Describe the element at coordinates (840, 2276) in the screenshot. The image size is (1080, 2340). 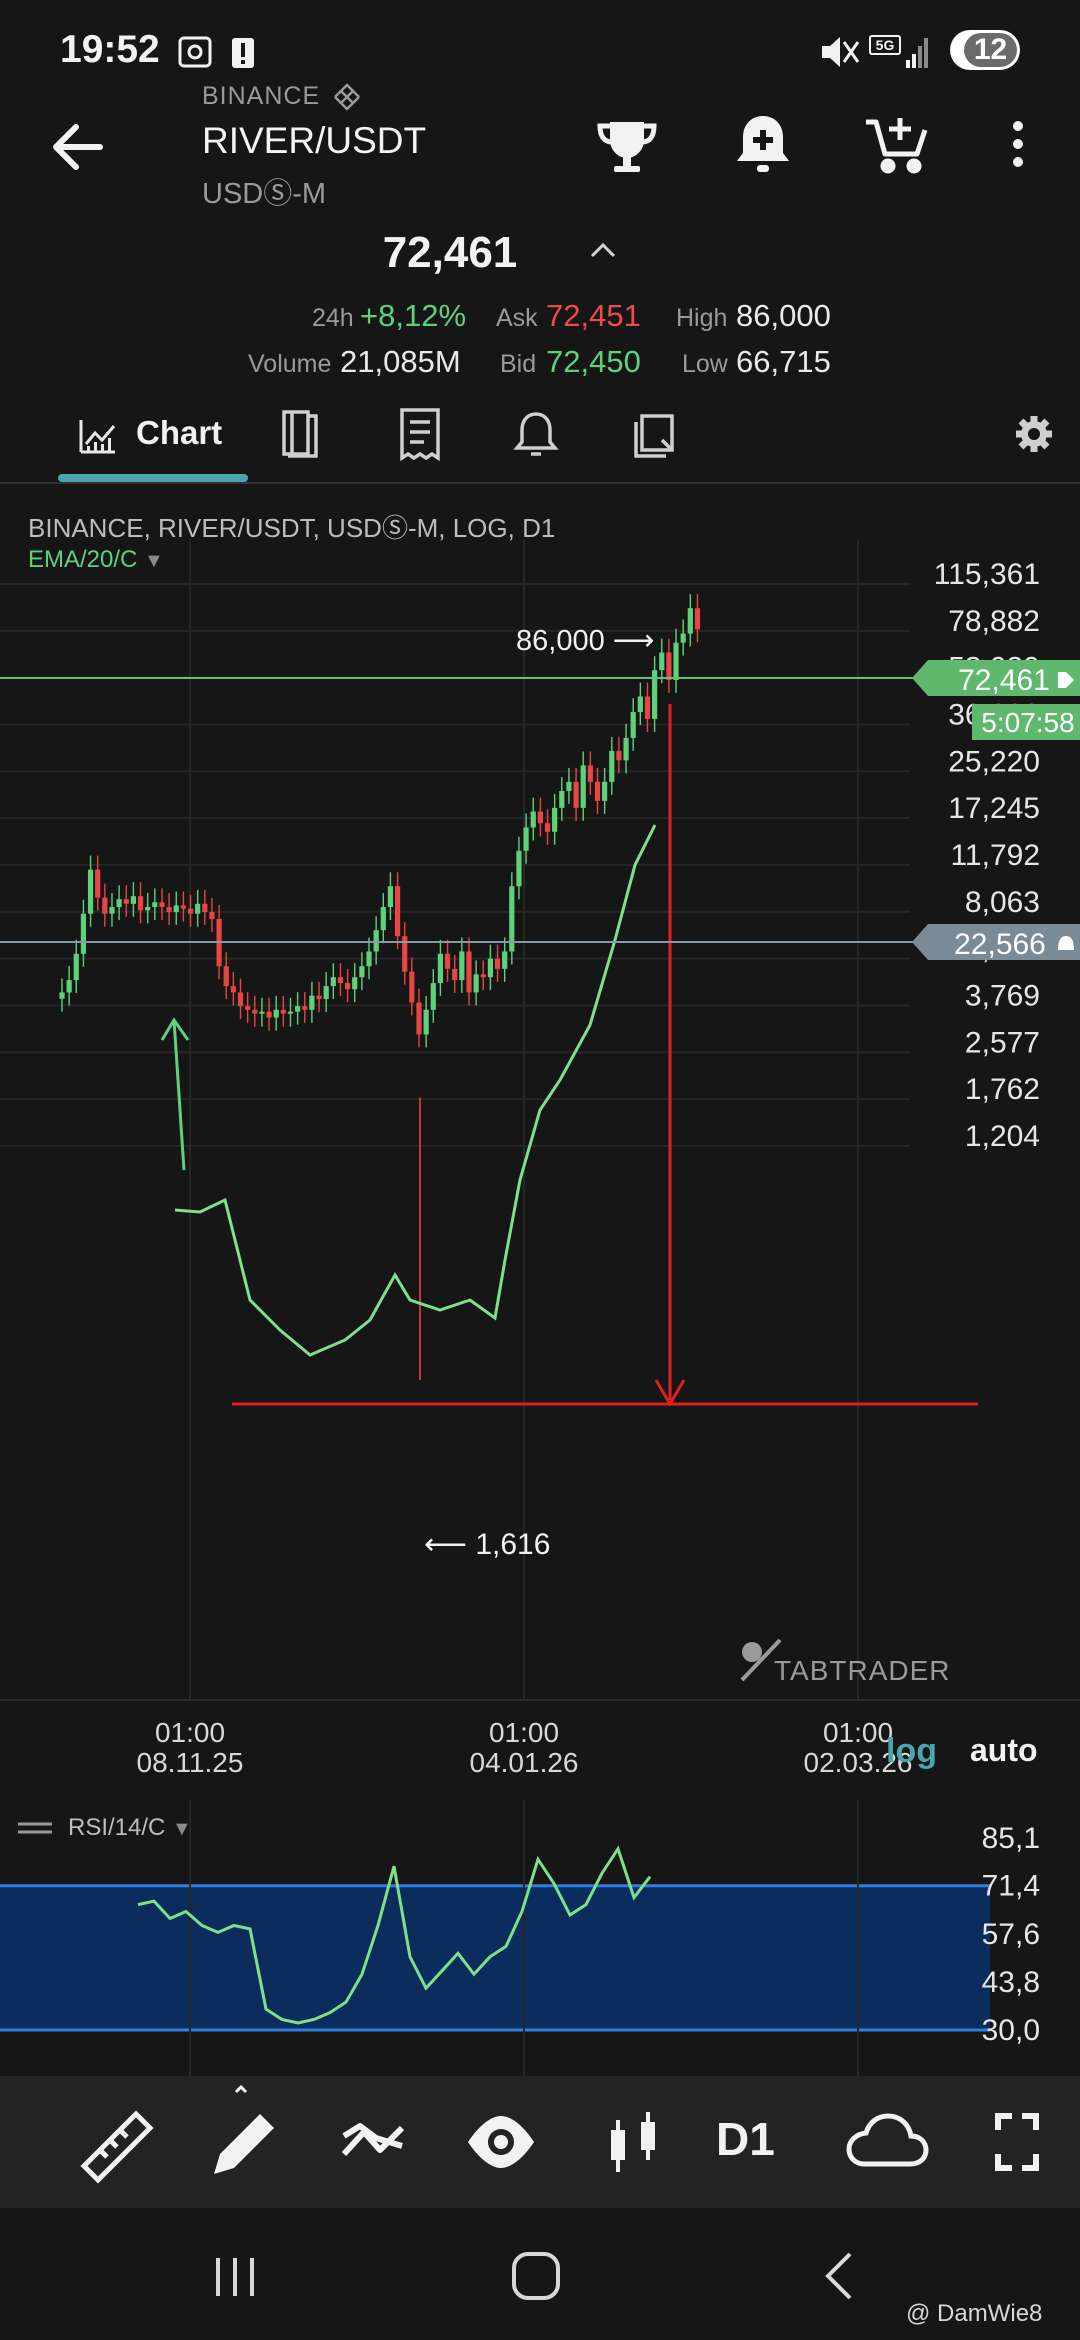
I see `back-nav-icon` at that location.